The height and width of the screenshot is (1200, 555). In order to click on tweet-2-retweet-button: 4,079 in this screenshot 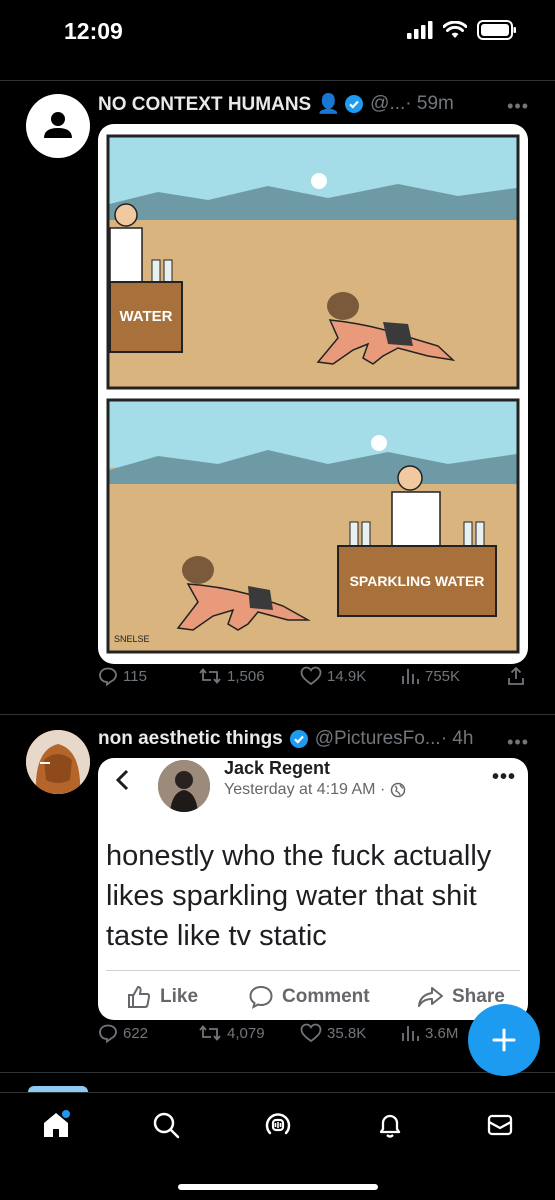, I will do `click(231, 1033)`.